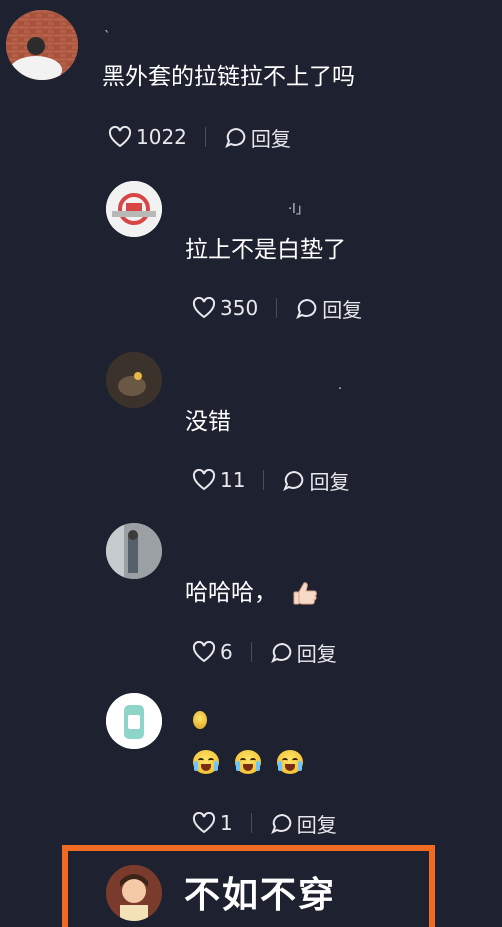  I want to click on comment-actions: 1 回复, so click(264, 823).